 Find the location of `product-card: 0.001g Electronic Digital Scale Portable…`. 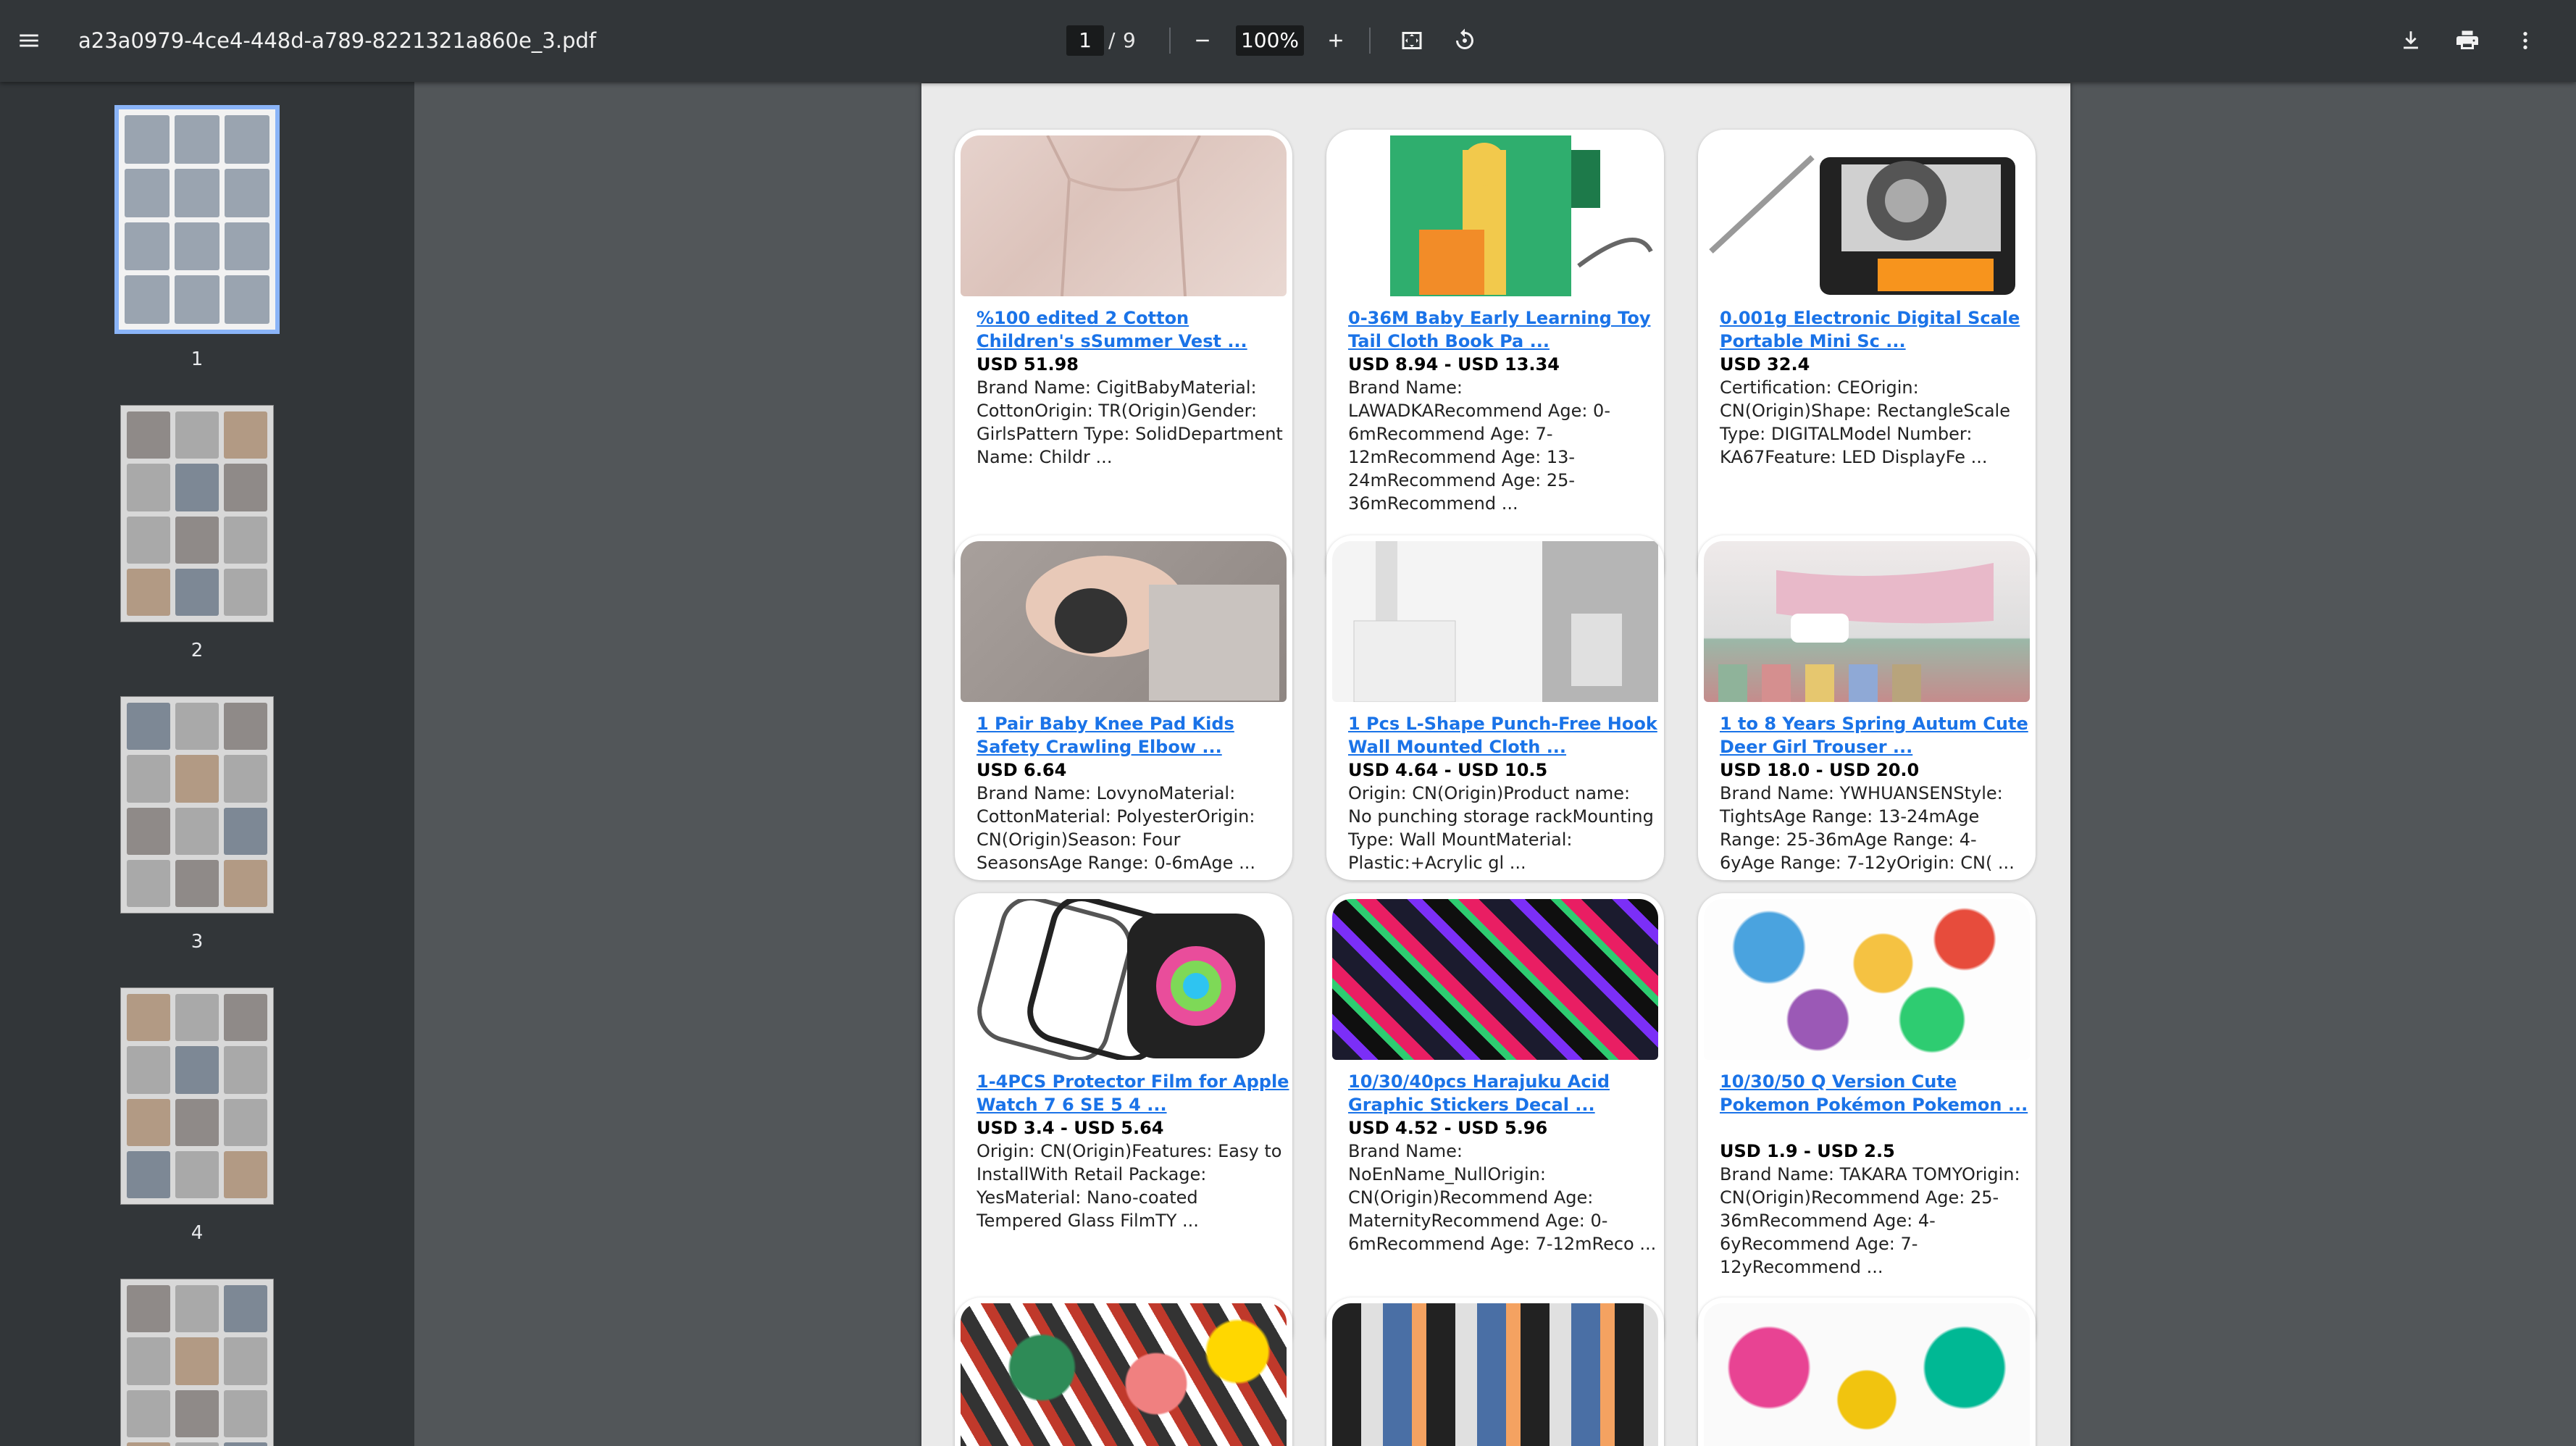

product-card: 0.001g Electronic Digital Scale Portable… is located at coordinates (1867, 361).